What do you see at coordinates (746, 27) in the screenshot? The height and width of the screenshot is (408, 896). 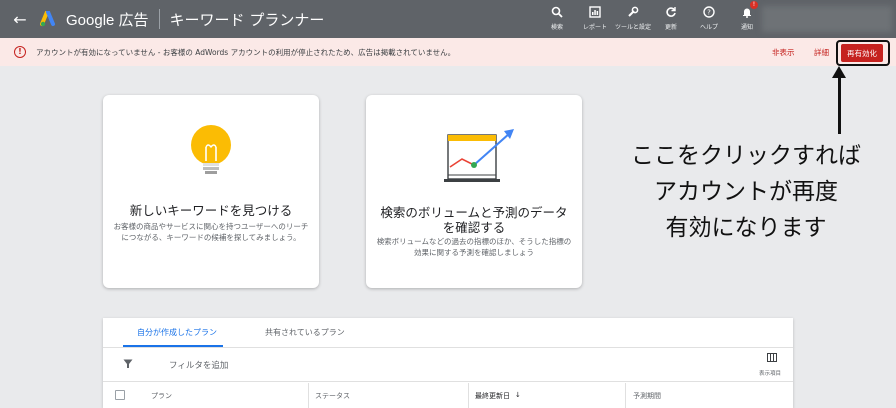 I see `notifications-label: 通知` at bounding box center [746, 27].